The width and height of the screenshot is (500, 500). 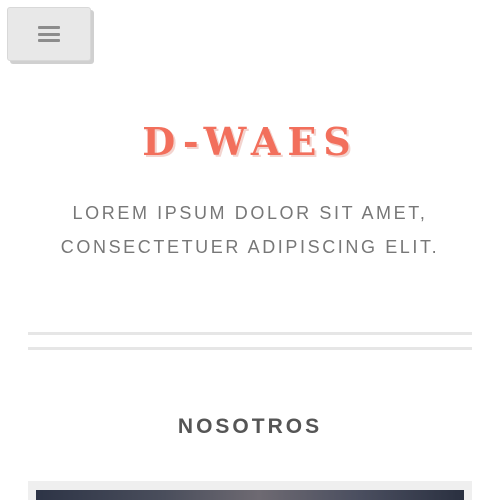 What do you see at coordinates (250, 426) in the screenshot?
I see `section-heading-nosotros: NOSOTROS` at bounding box center [250, 426].